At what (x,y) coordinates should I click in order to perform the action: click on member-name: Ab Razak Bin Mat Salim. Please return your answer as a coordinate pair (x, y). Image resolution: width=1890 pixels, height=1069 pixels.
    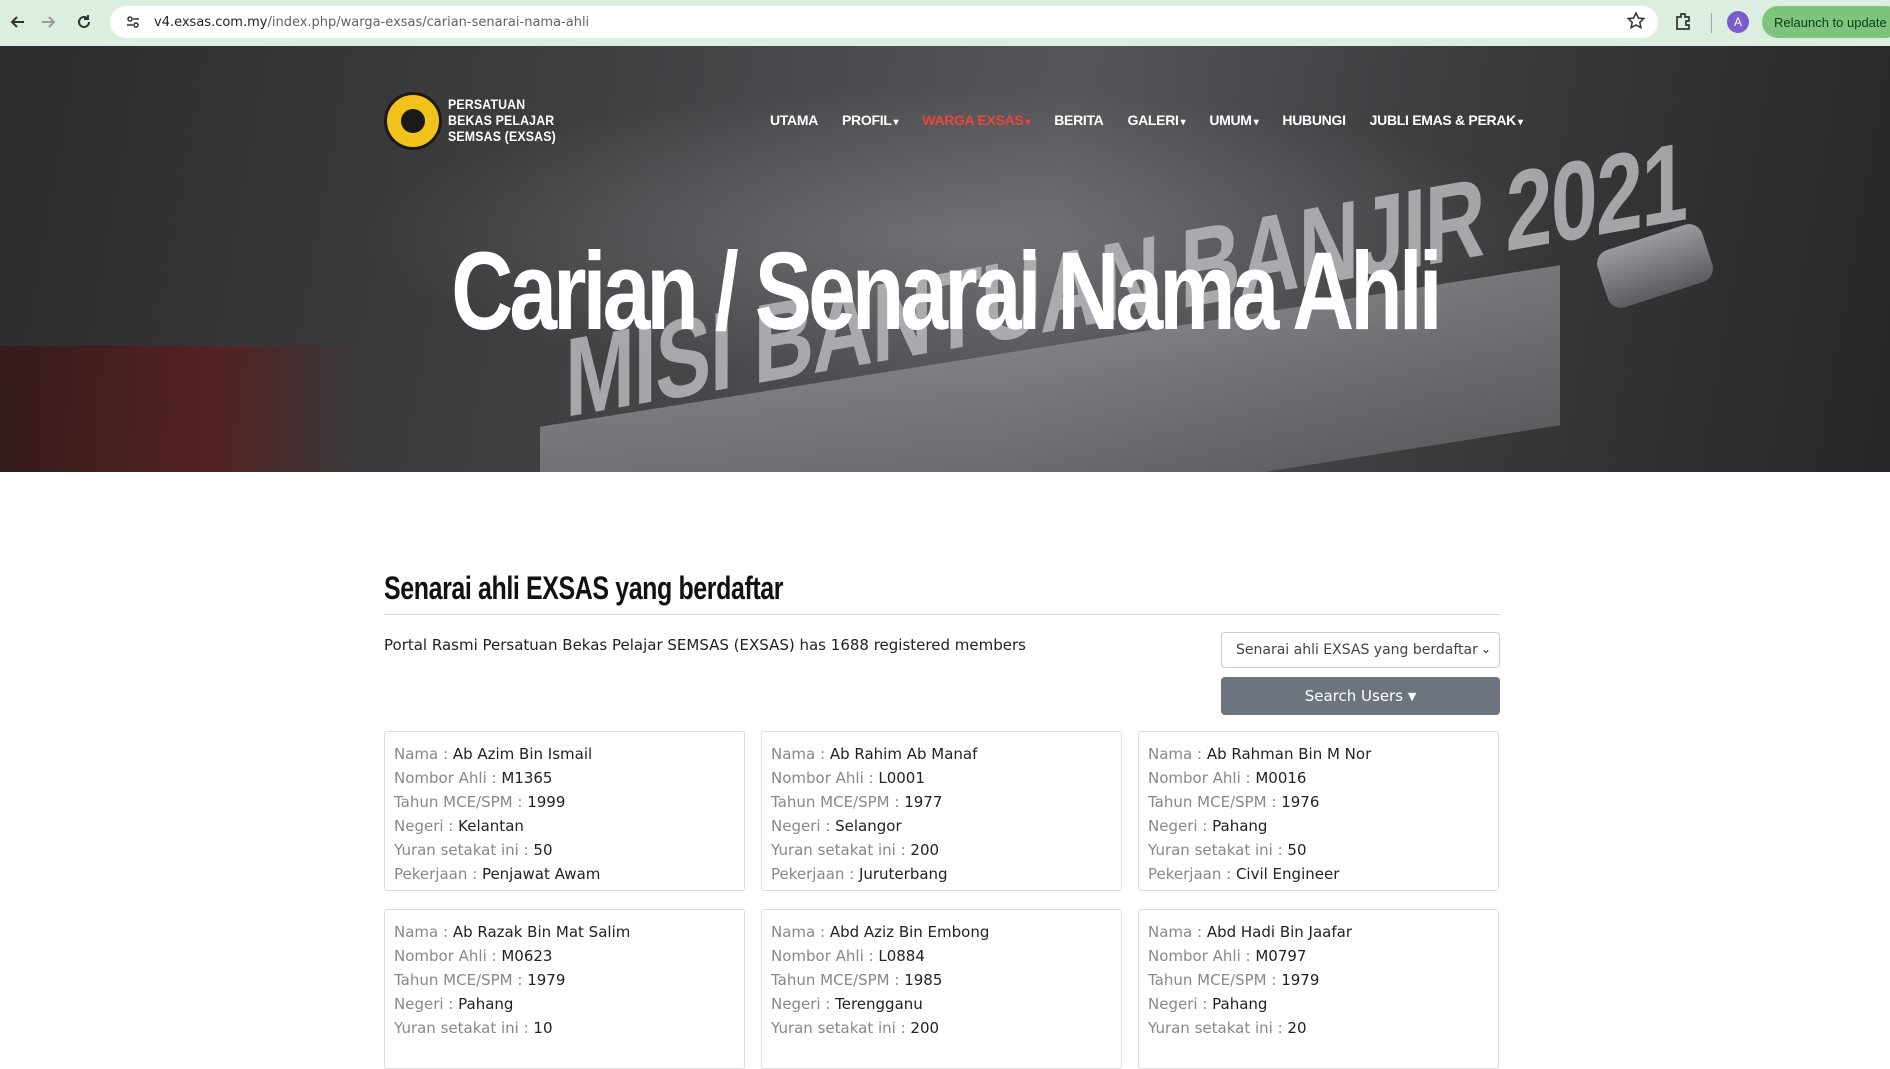
    Looking at the image, I should click on (541, 932).